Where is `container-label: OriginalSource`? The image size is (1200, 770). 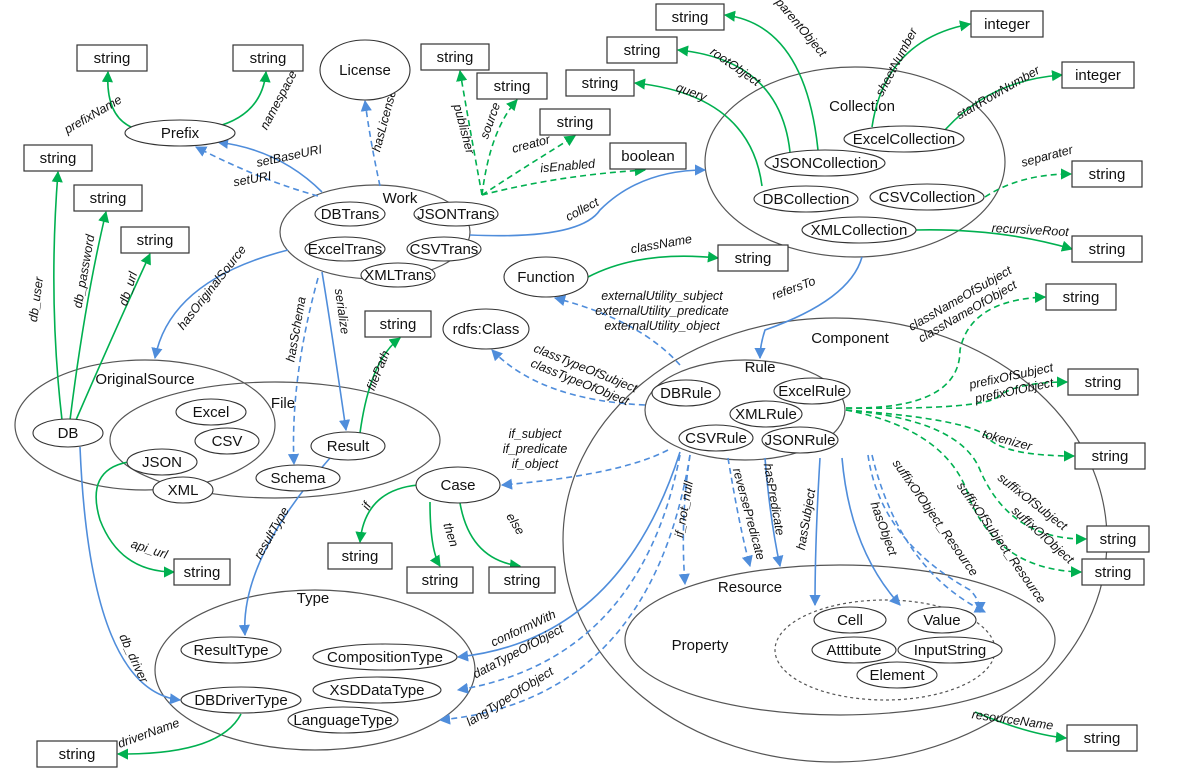
container-label: OriginalSource is located at coordinates (144, 379).